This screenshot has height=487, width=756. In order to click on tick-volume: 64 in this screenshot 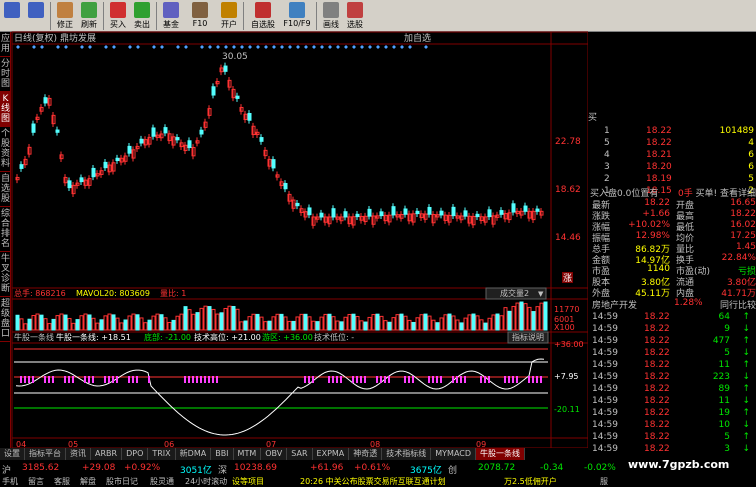, I will do `click(724, 317)`.